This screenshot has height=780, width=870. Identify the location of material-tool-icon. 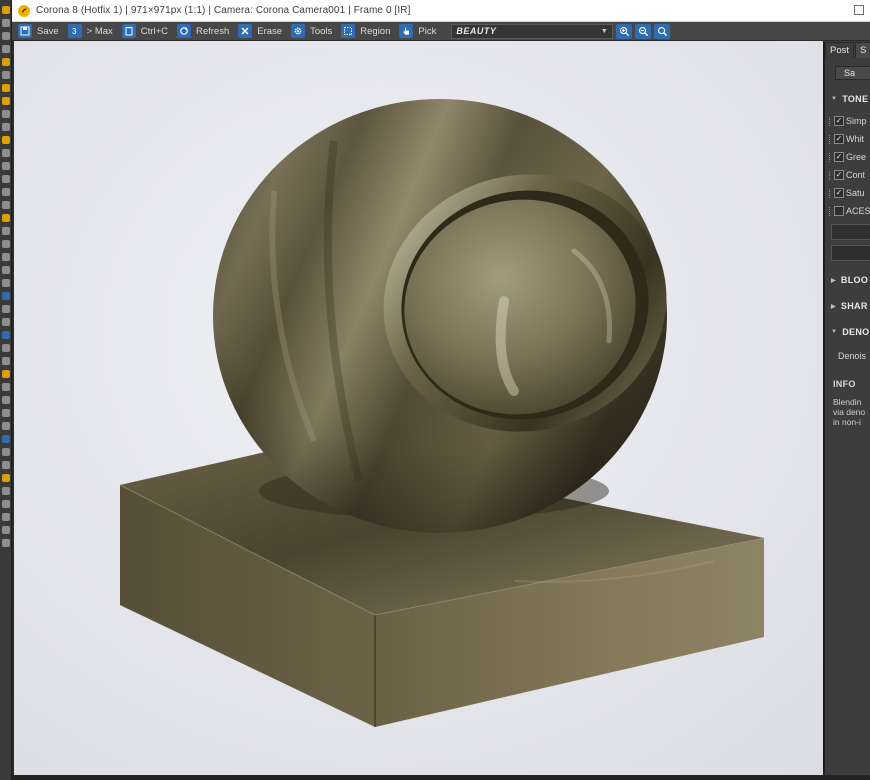
(5, 218).